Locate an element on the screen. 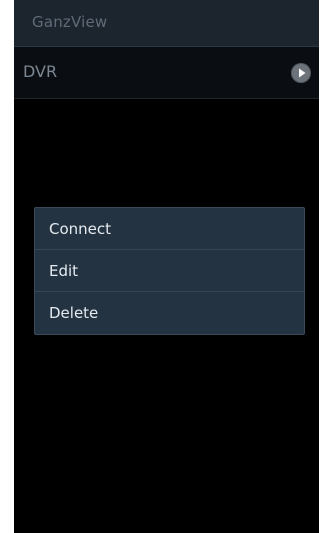 This screenshot has height=533, width=326. delete-menu-item: Delete is located at coordinates (169, 313).